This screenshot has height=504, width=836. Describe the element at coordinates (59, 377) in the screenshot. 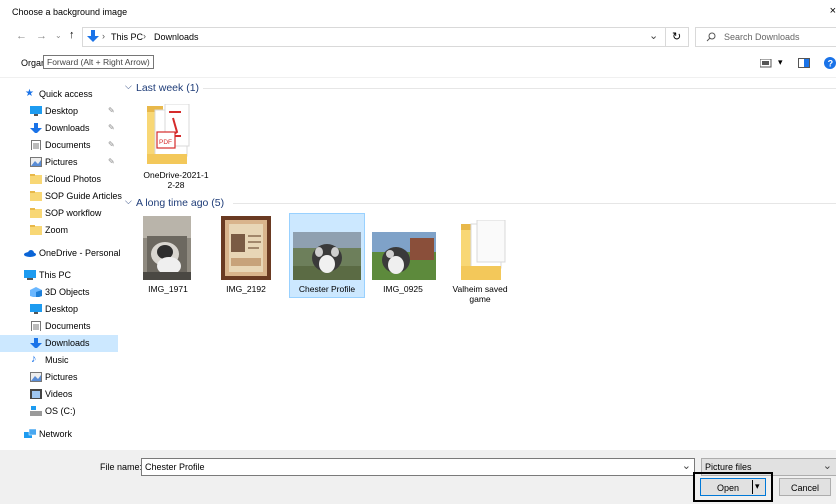

I see `nav-pc-pictures: Pictures` at that location.